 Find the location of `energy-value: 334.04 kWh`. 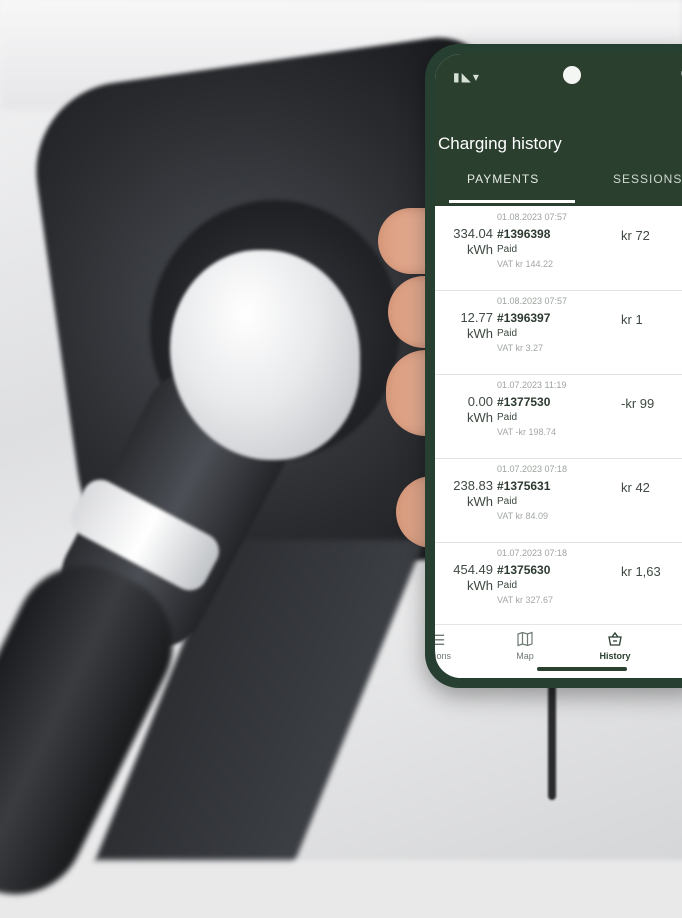

energy-value: 334.04 kWh is located at coordinates (473, 241).